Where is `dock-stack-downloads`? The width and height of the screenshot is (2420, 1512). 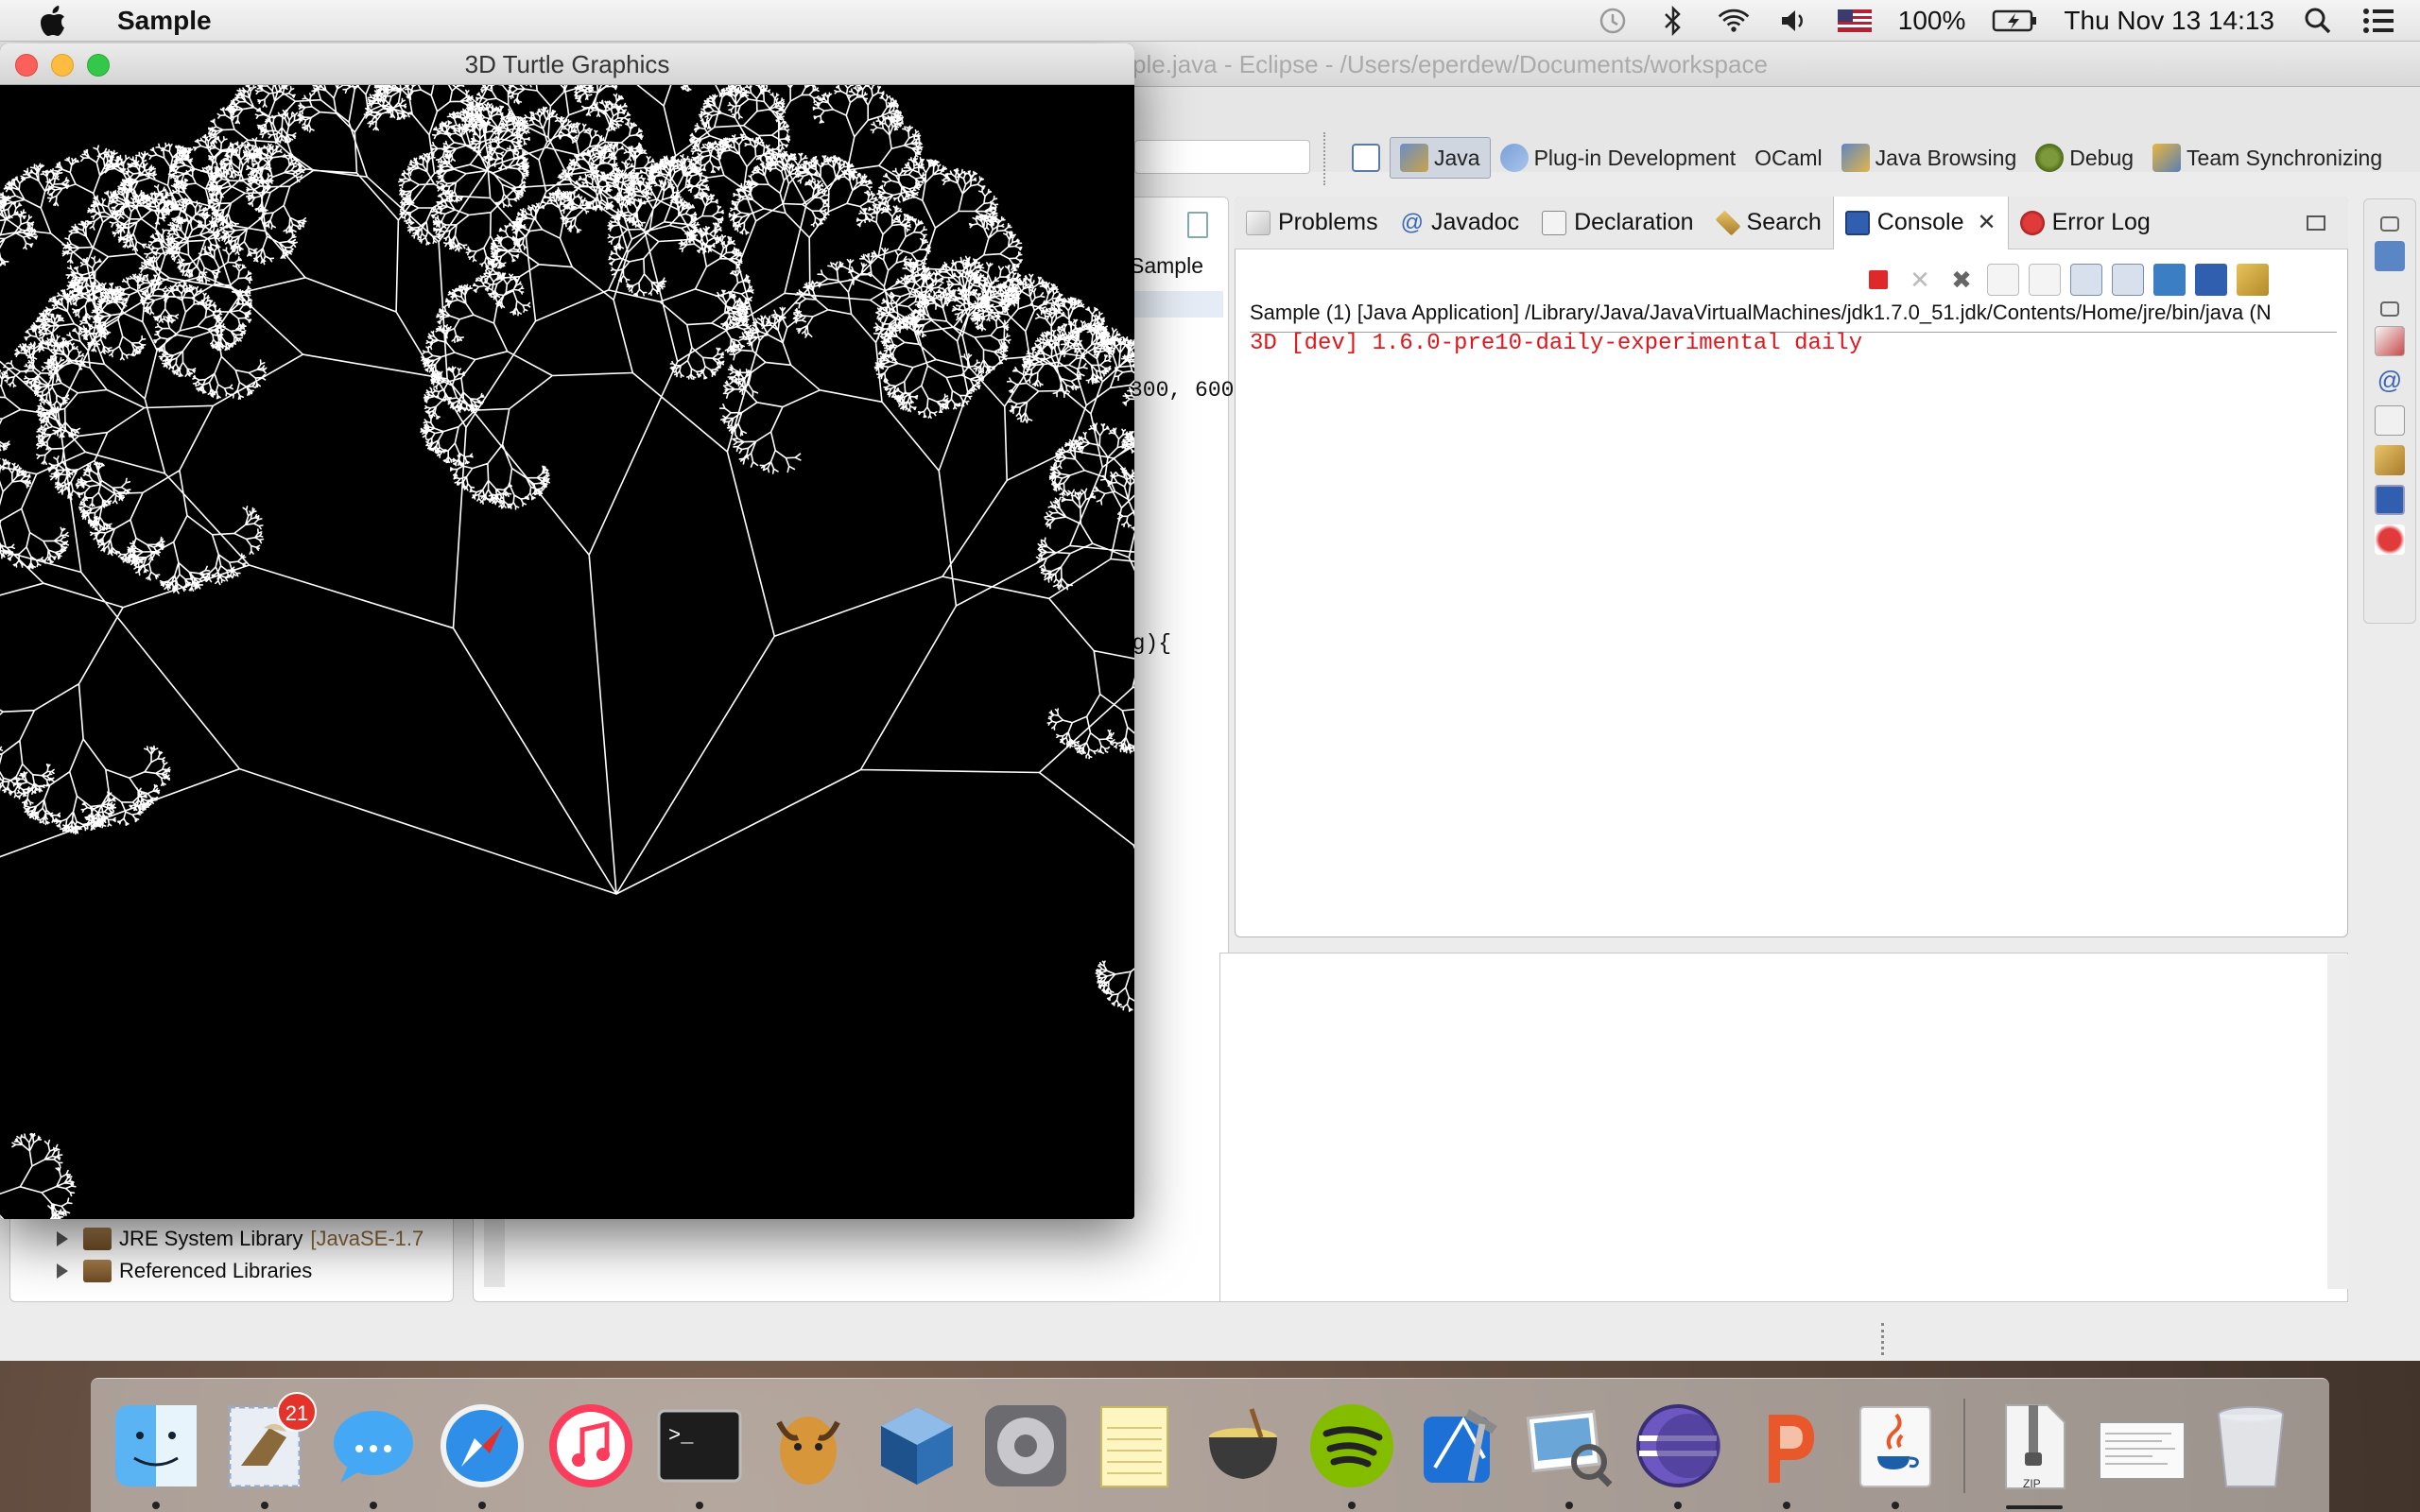 dock-stack-downloads is located at coordinates (2142, 1446).